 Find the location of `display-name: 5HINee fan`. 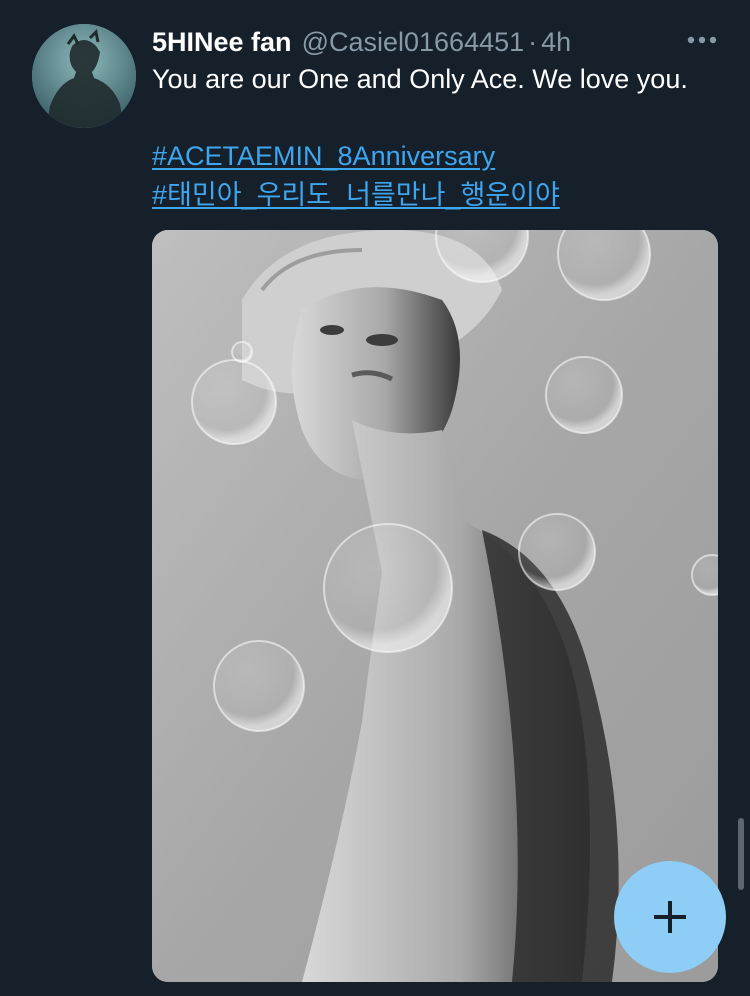

display-name: 5HINee fan is located at coordinates (222, 42).